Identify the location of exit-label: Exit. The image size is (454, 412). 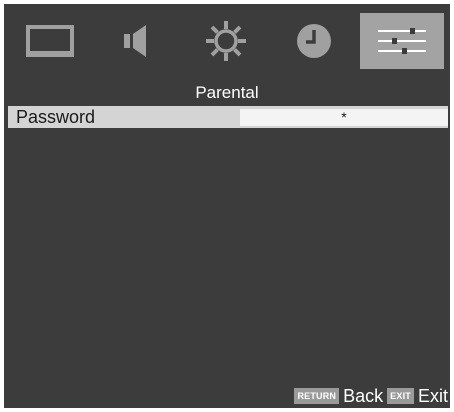
(432, 396).